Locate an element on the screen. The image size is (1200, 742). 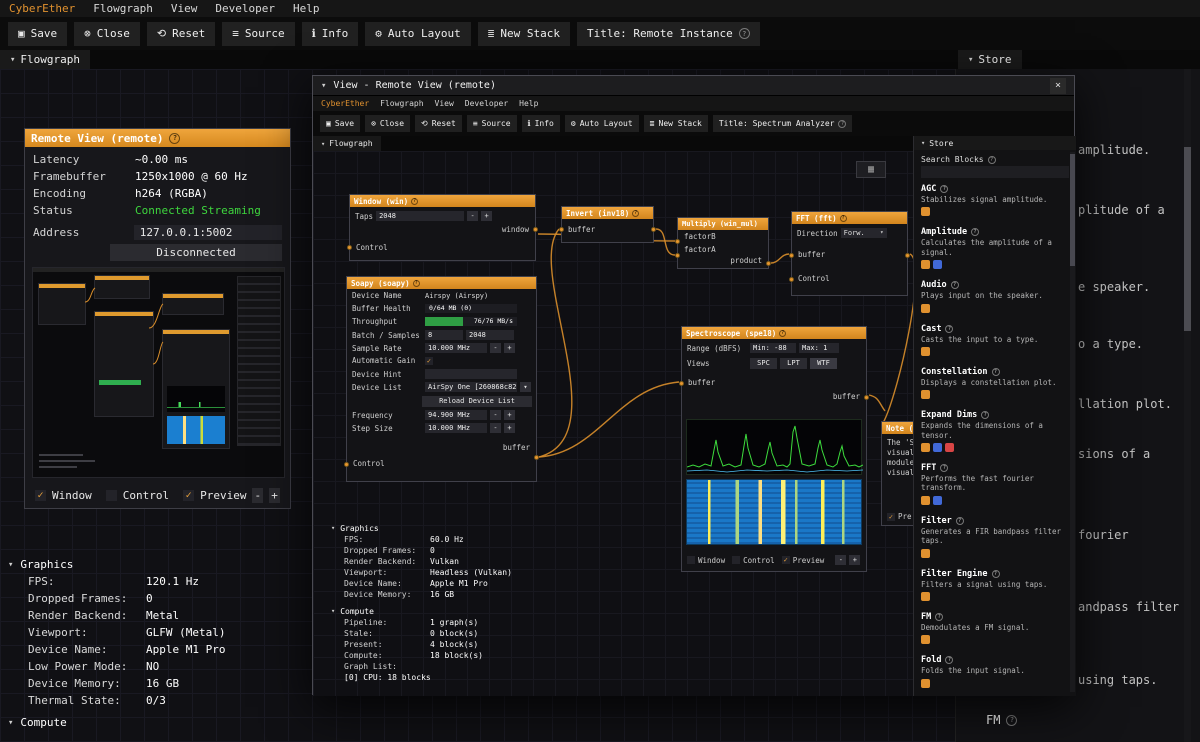
view-lpt-button: LPT is located at coordinates (793, 363).